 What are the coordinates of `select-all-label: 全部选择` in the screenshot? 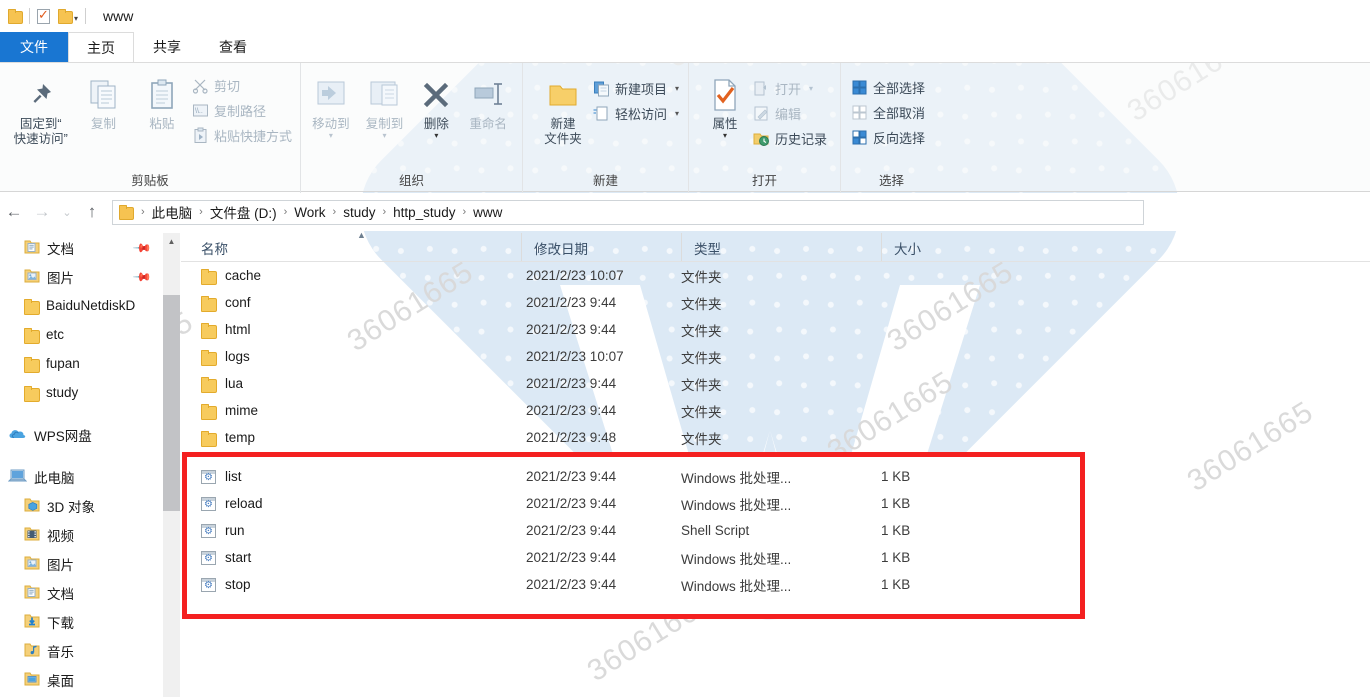 It's located at (899, 88).